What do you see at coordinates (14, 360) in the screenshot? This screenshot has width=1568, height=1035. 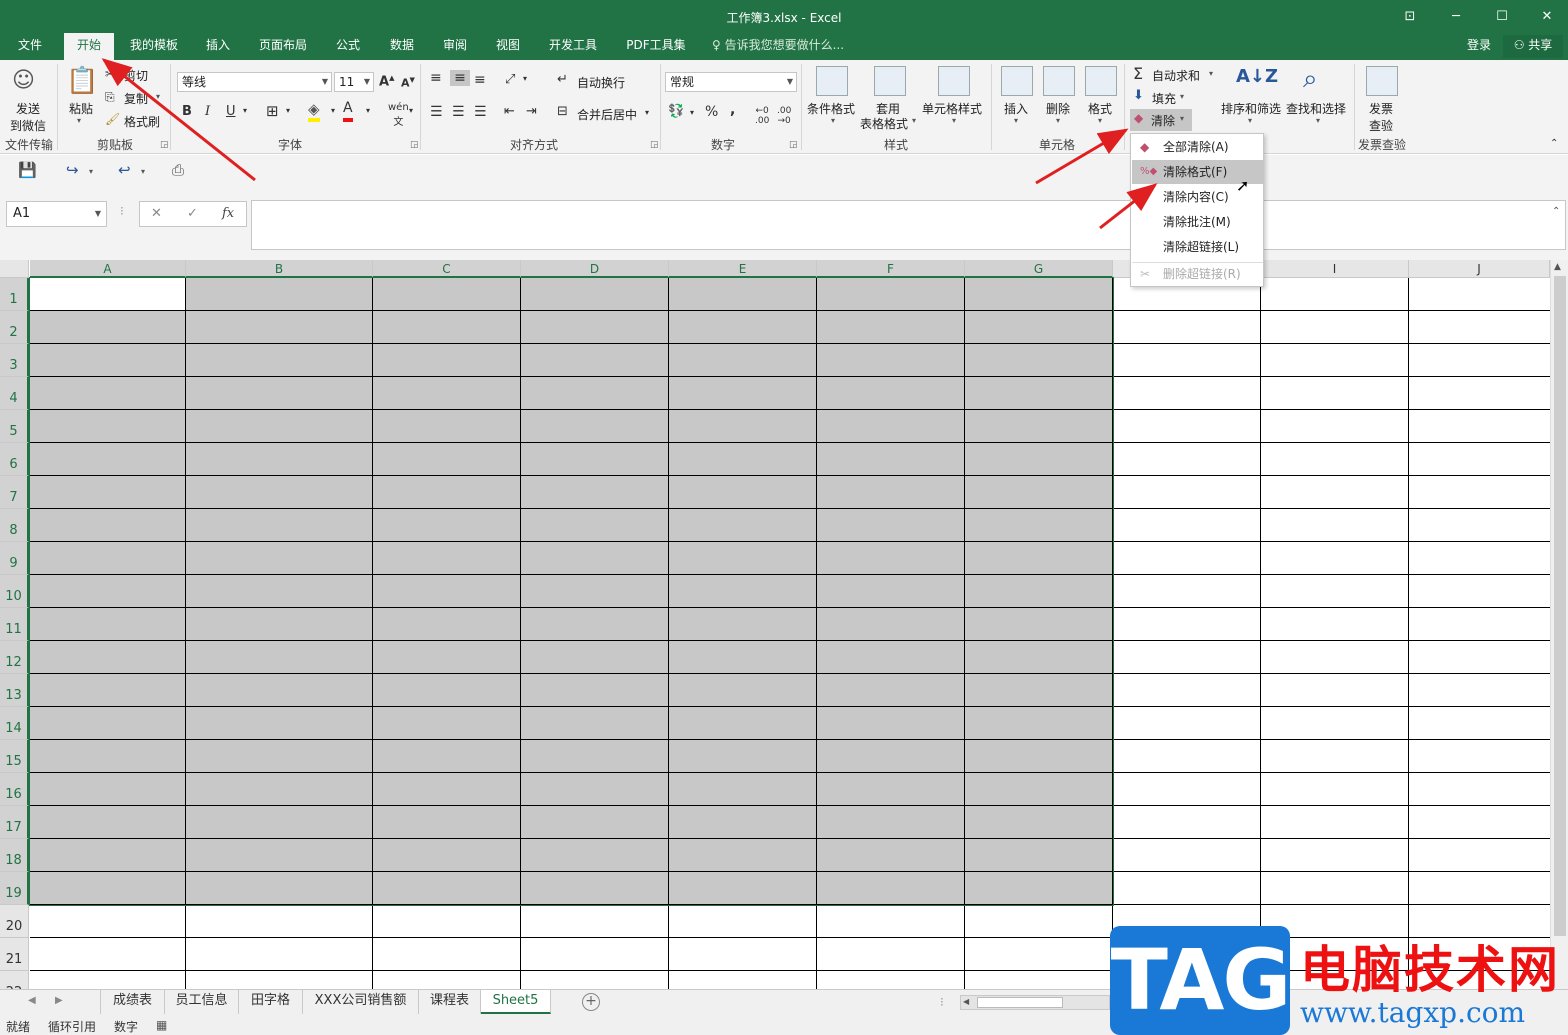 I see `row-header-3: 3` at bounding box center [14, 360].